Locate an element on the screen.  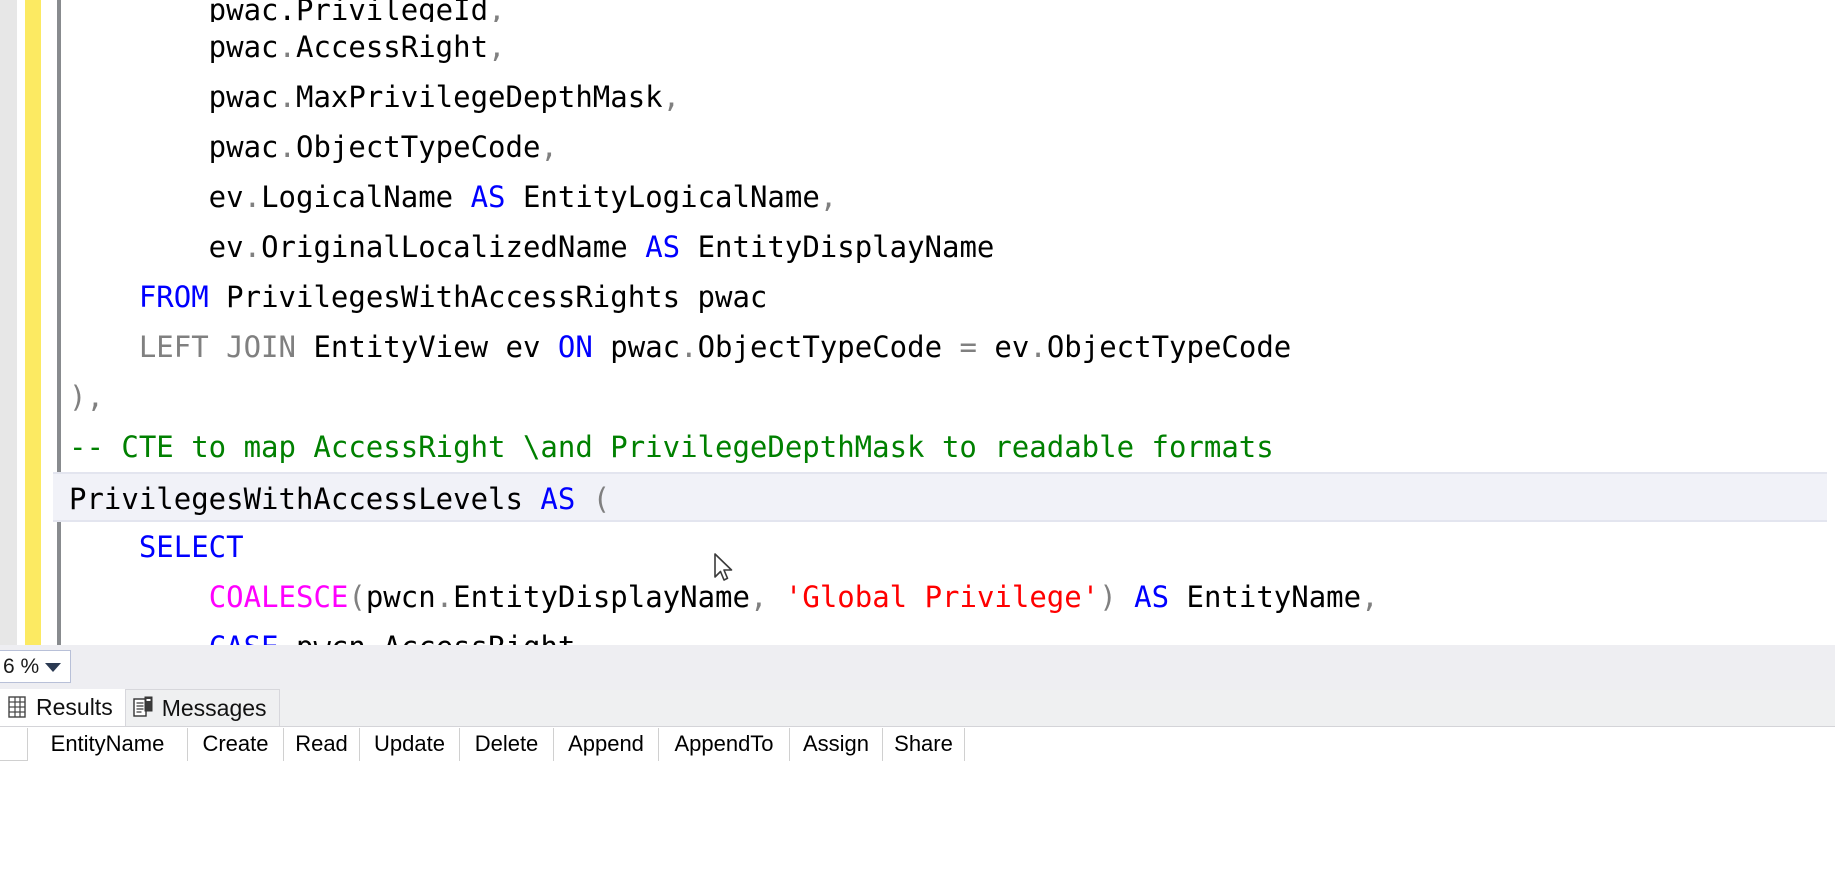
tab-results-label: Results is located at coordinates (74, 706).